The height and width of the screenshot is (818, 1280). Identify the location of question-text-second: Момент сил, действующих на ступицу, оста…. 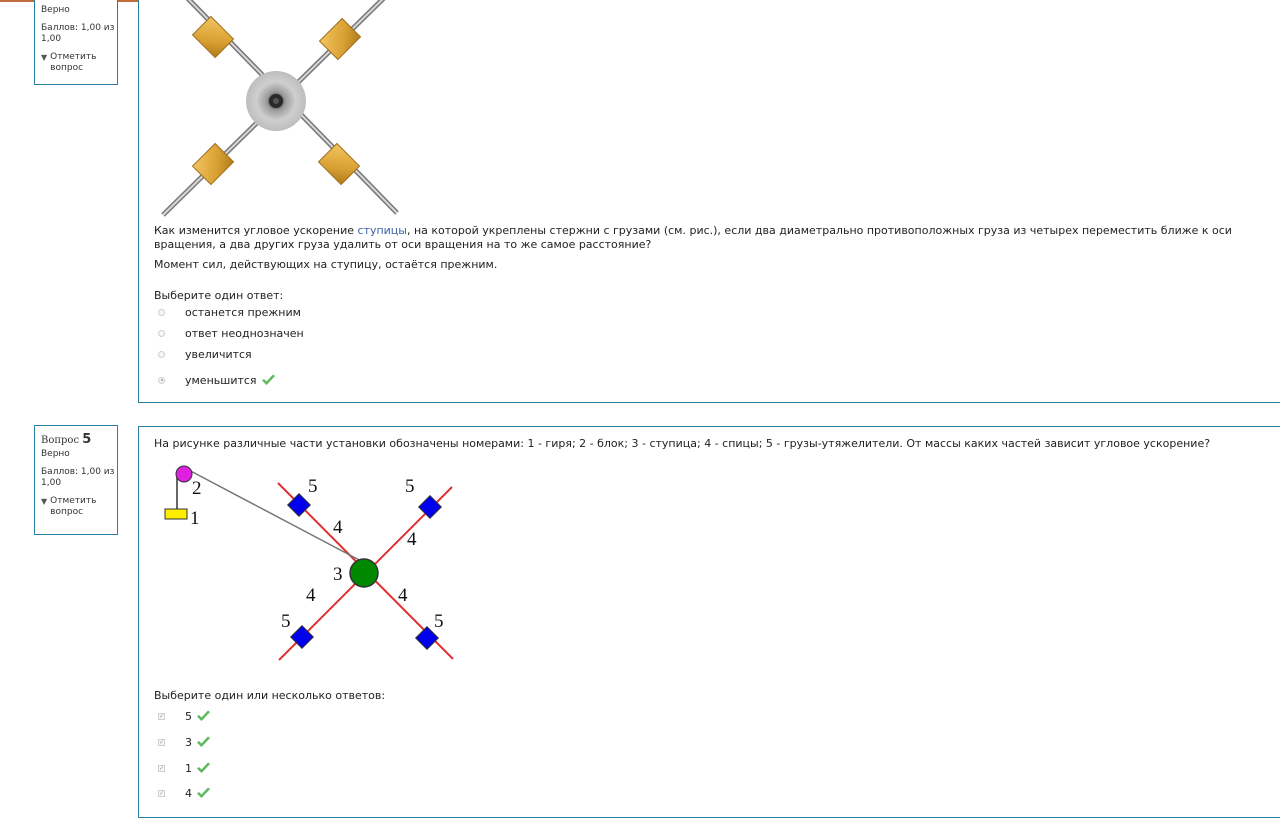
(326, 264).